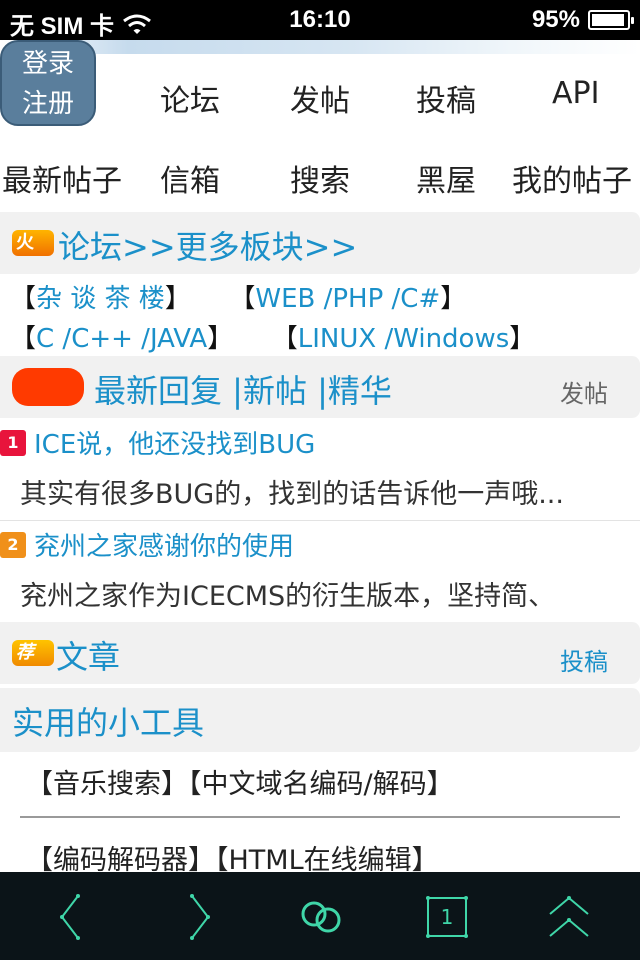  What do you see at coordinates (569, 917) in the screenshot?
I see `more-icon` at bounding box center [569, 917].